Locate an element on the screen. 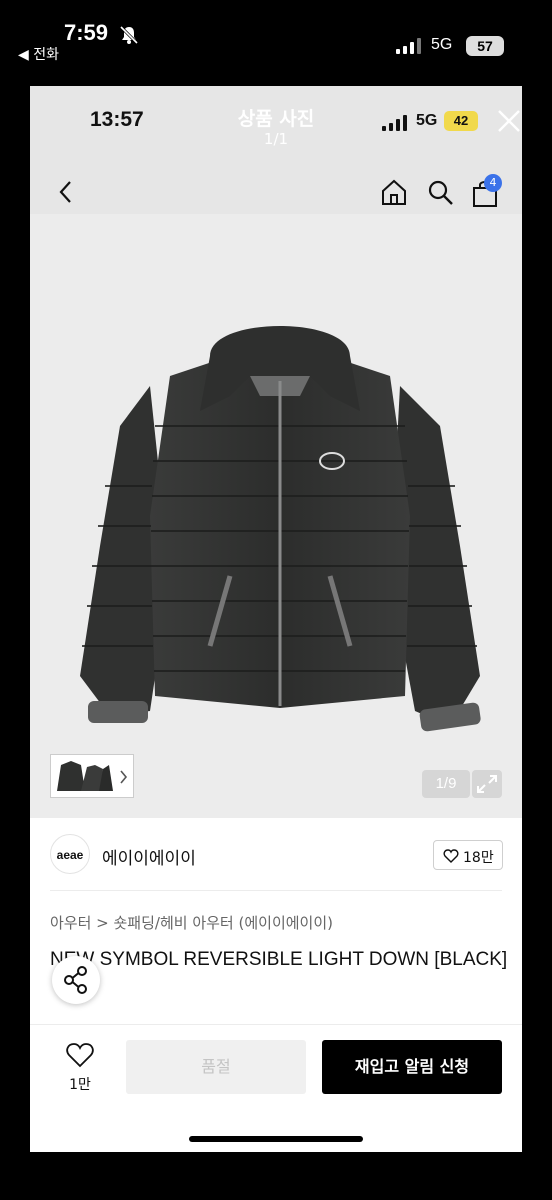  expand-icon is located at coordinates (487, 784).